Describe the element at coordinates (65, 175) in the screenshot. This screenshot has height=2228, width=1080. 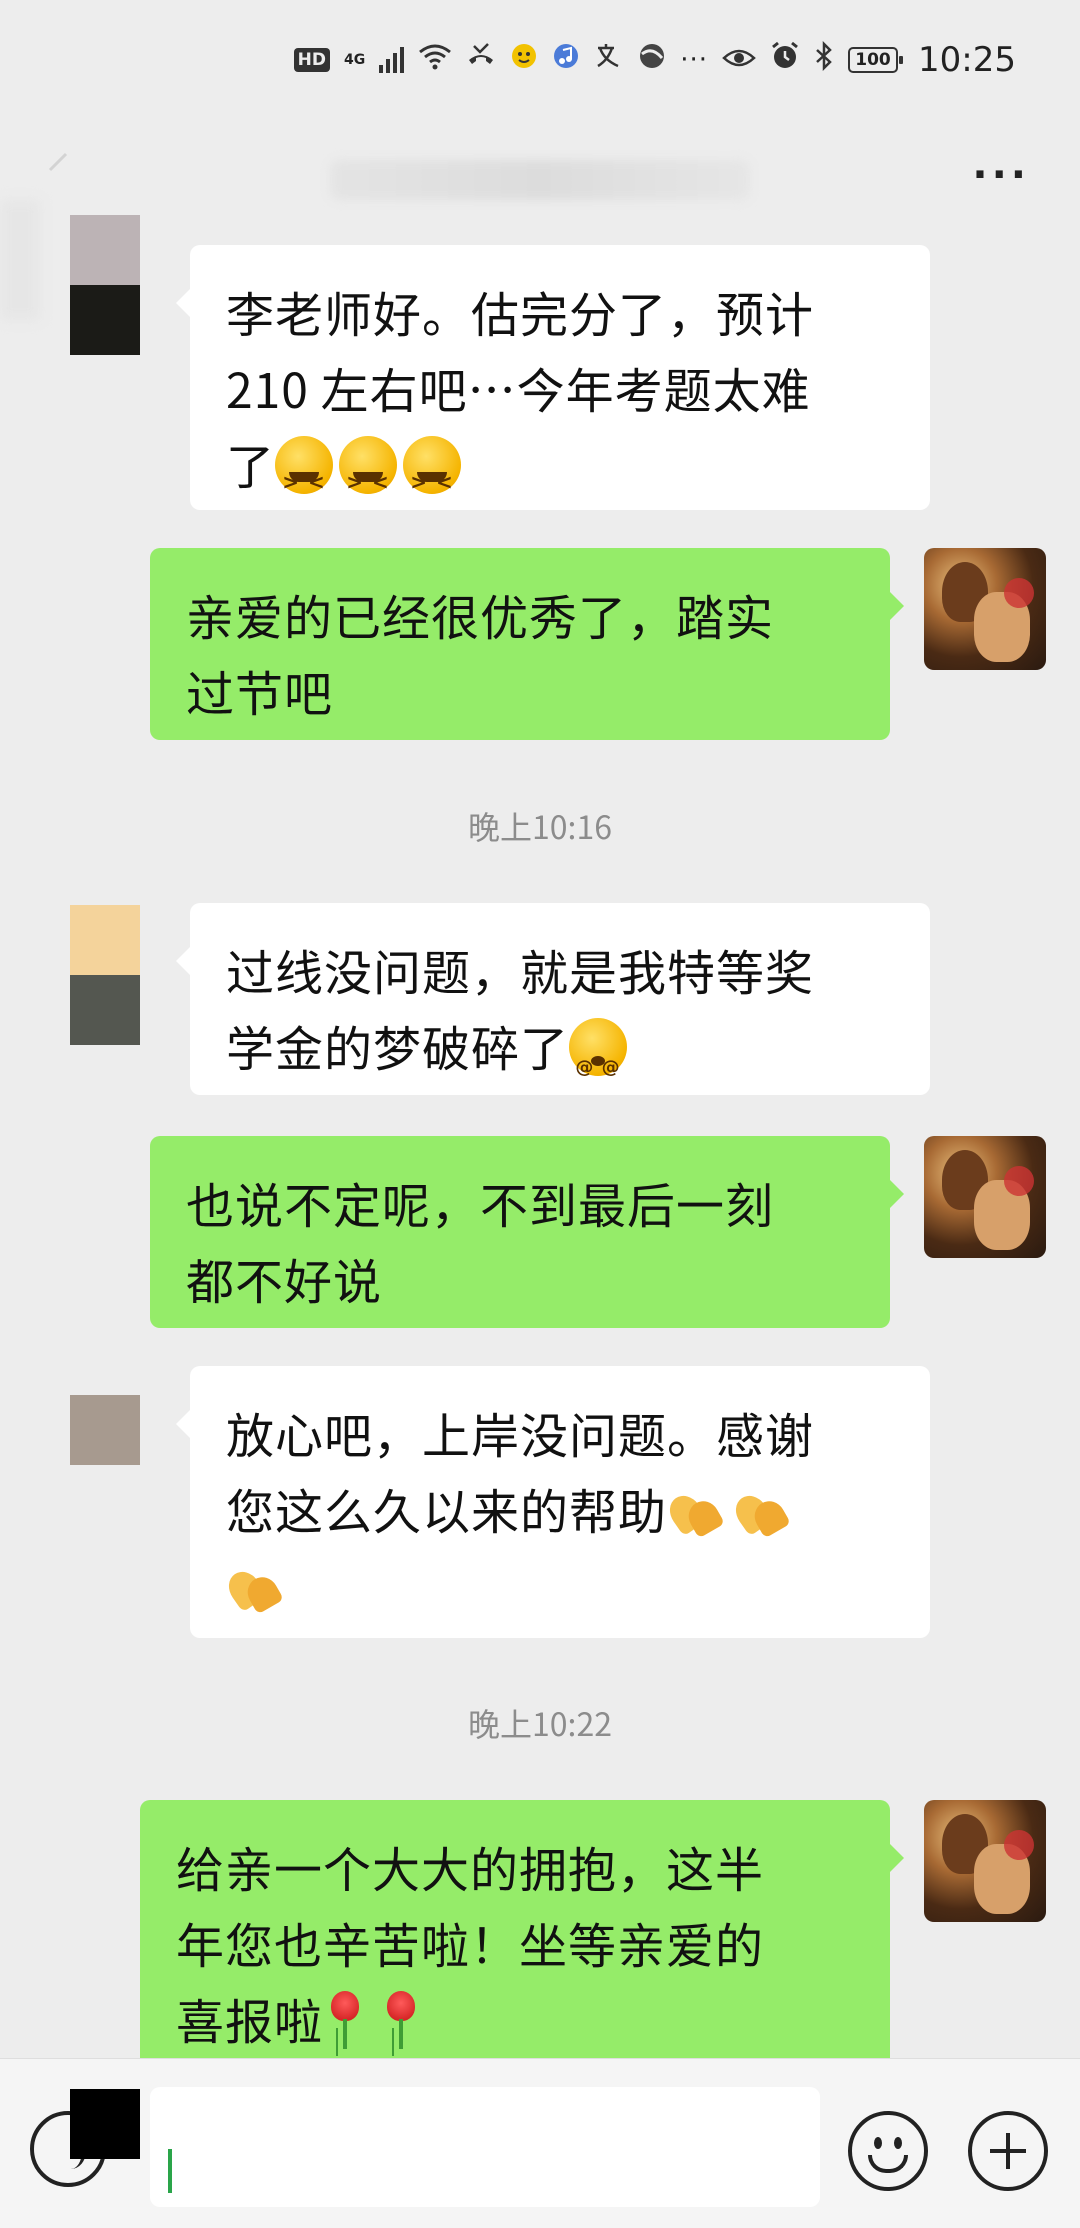
I see `back-button` at that location.